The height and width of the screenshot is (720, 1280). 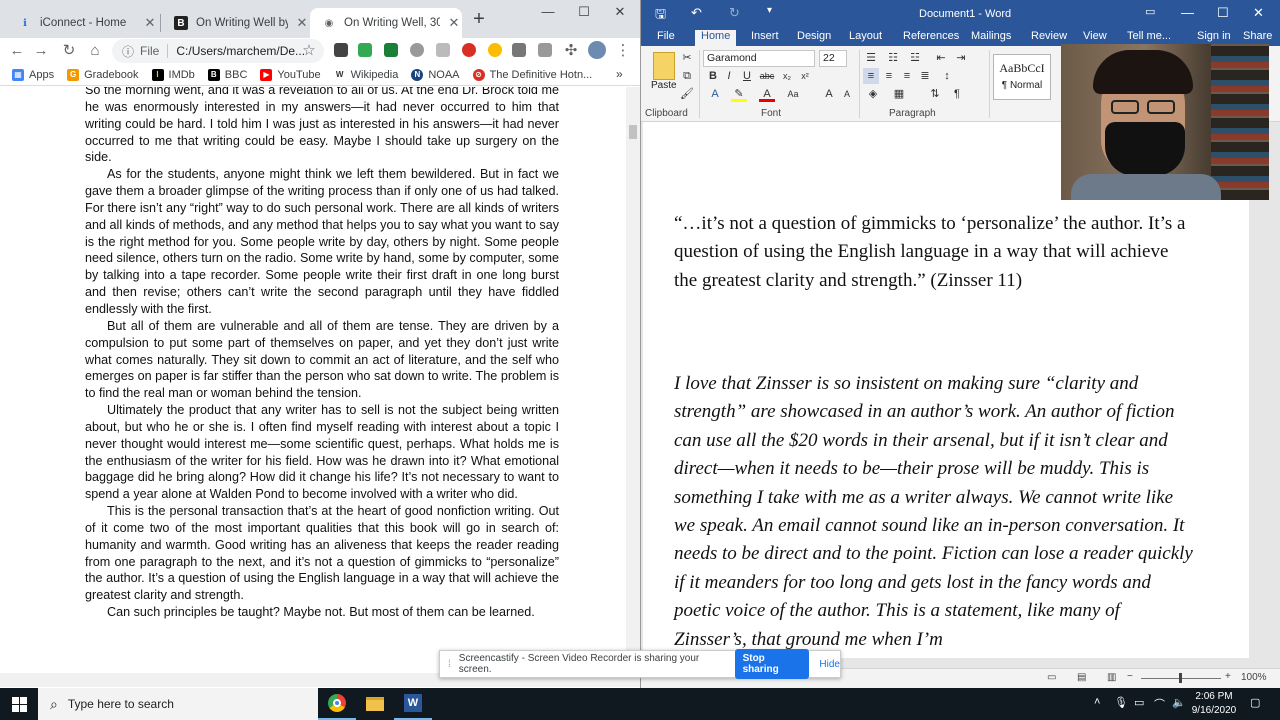 What do you see at coordinates (925, 76) in the screenshot?
I see `justify-icon: ≣` at bounding box center [925, 76].